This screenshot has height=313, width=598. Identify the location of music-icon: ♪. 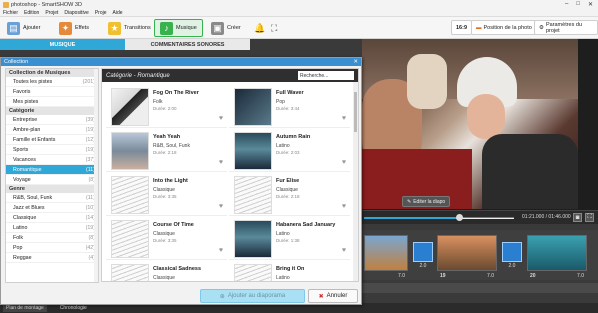
(166, 28).